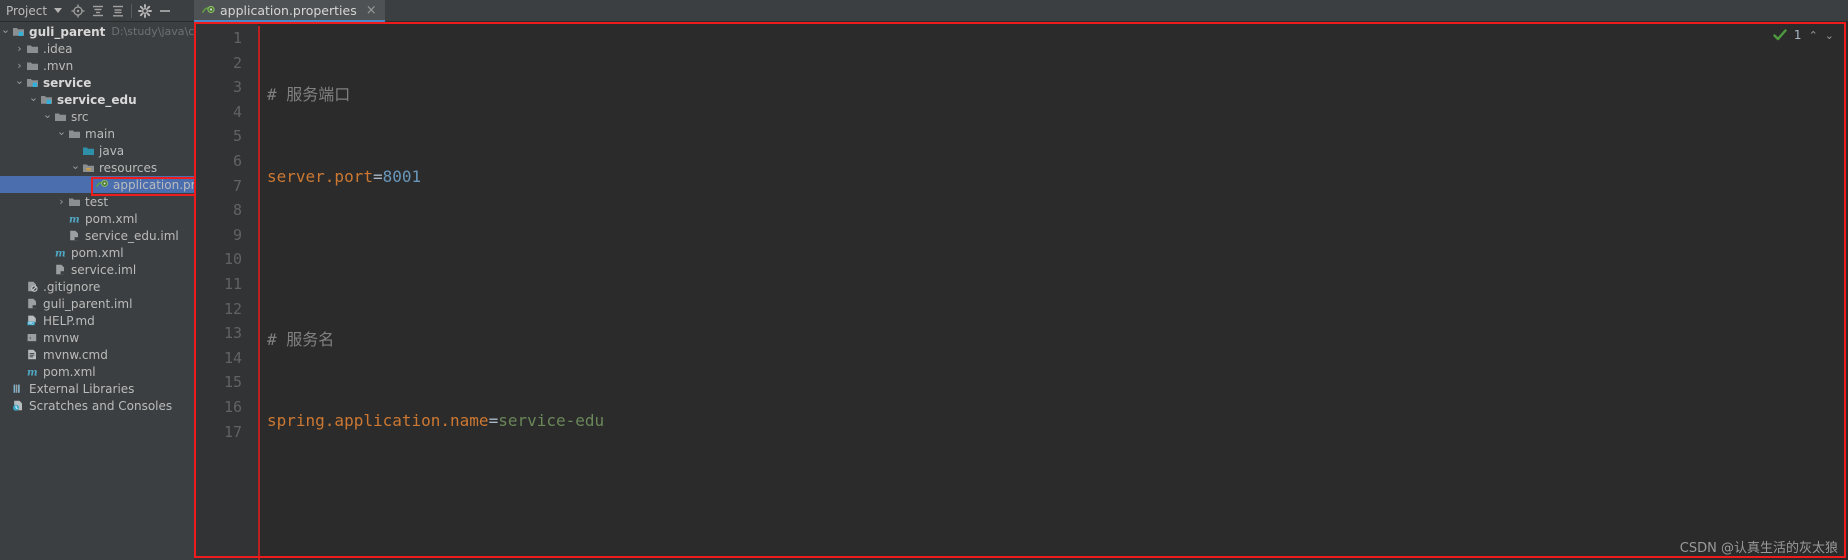 Image resolution: width=1848 pixels, height=560 pixels. I want to click on tree-row: External Libraries, so click(97, 388).